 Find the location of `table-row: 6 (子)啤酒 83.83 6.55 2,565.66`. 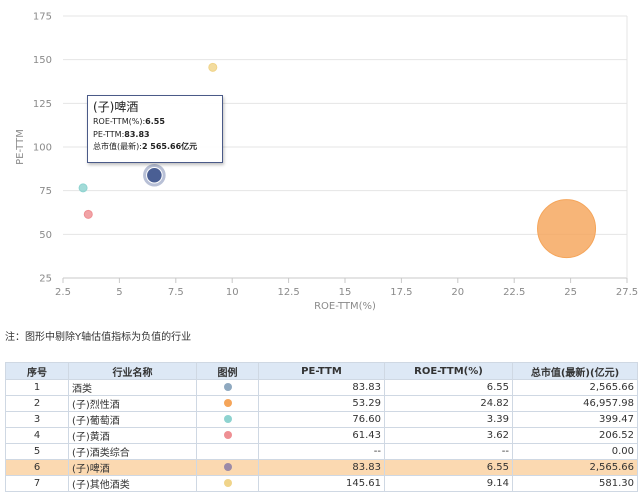

table-row: 6 (子)啤酒 83.83 6.55 2,565.66 is located at coordinates (321, 467).